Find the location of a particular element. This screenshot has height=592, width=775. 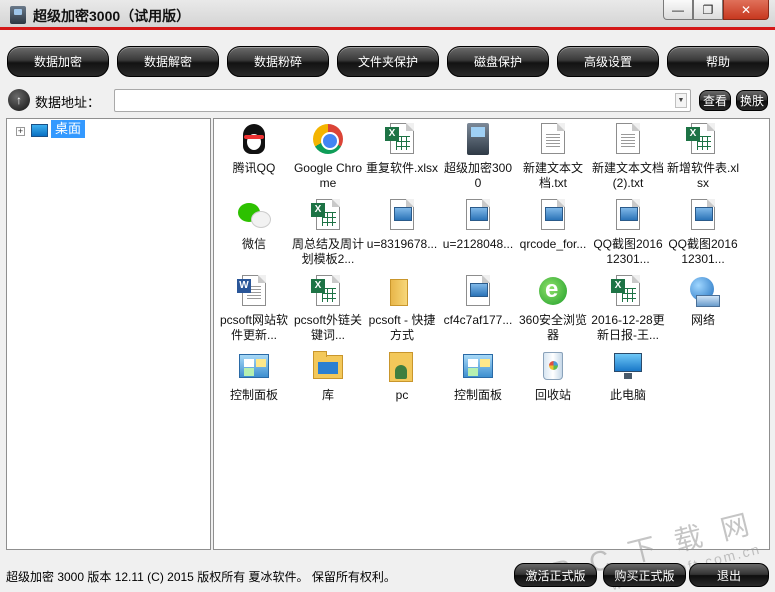

file-item: 库 is located at coordinates (328, 376).